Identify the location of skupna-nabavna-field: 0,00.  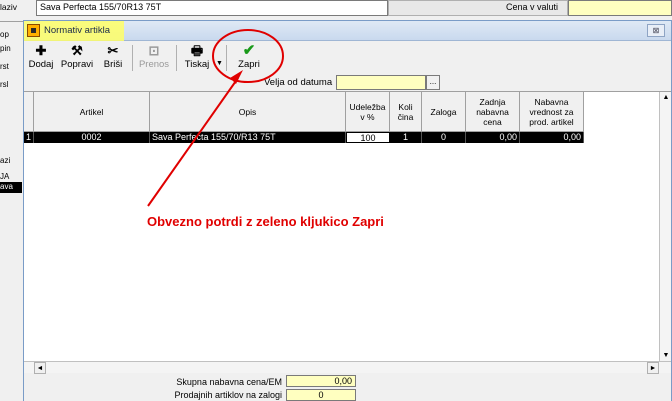
(321, 381).